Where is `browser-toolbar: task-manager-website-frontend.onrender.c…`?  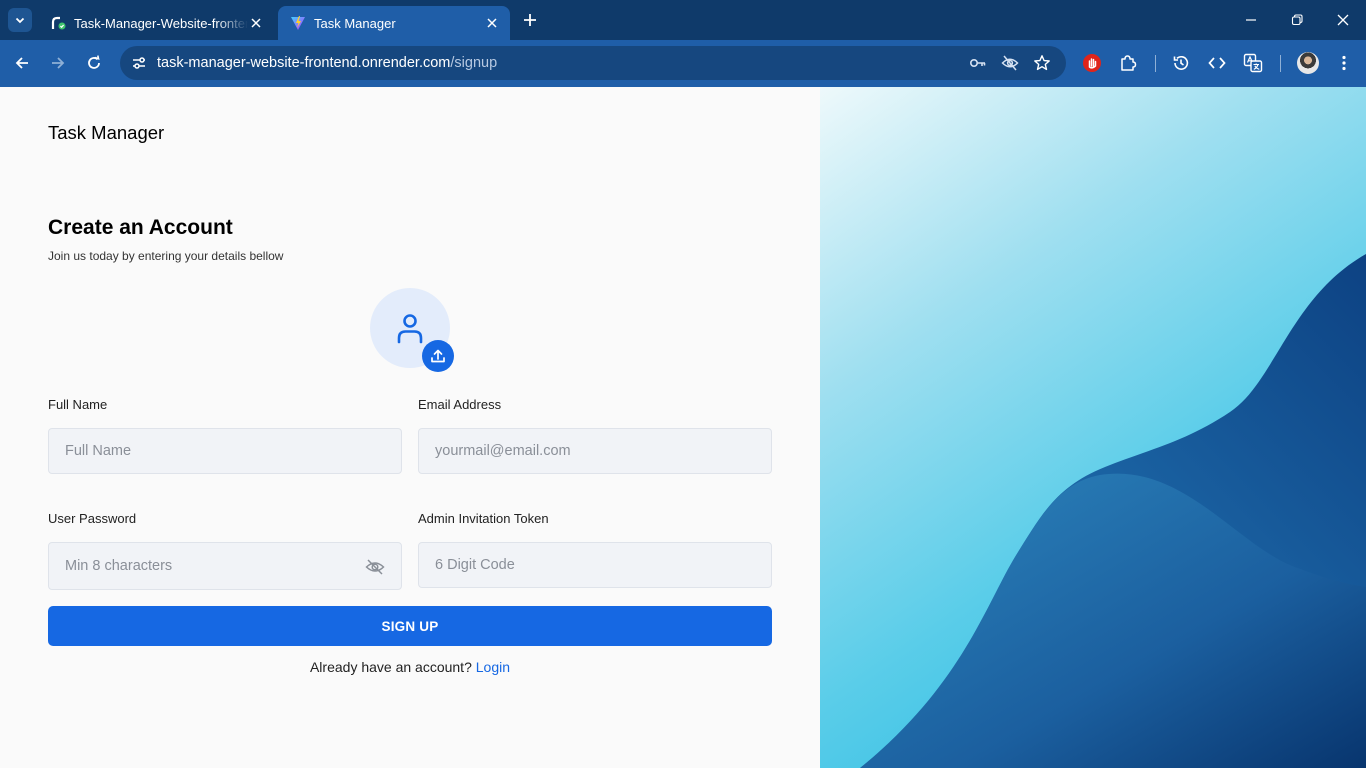 browser-toolbar: task-manager-website-frontend.onrender.c… is located at coordinates (683, 63).